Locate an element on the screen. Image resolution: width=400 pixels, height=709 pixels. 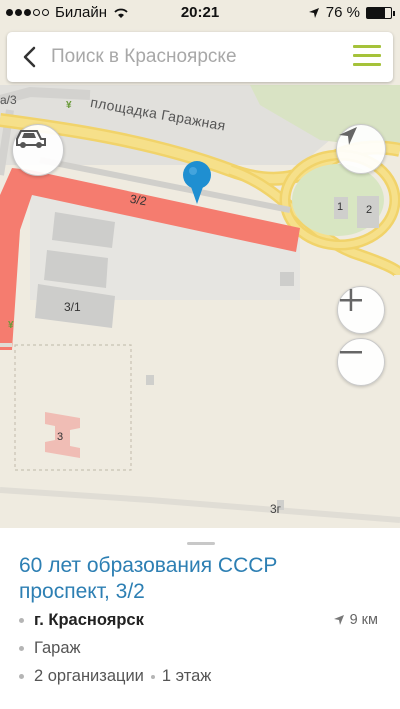
menu-button is located at coordinates (367, 57).